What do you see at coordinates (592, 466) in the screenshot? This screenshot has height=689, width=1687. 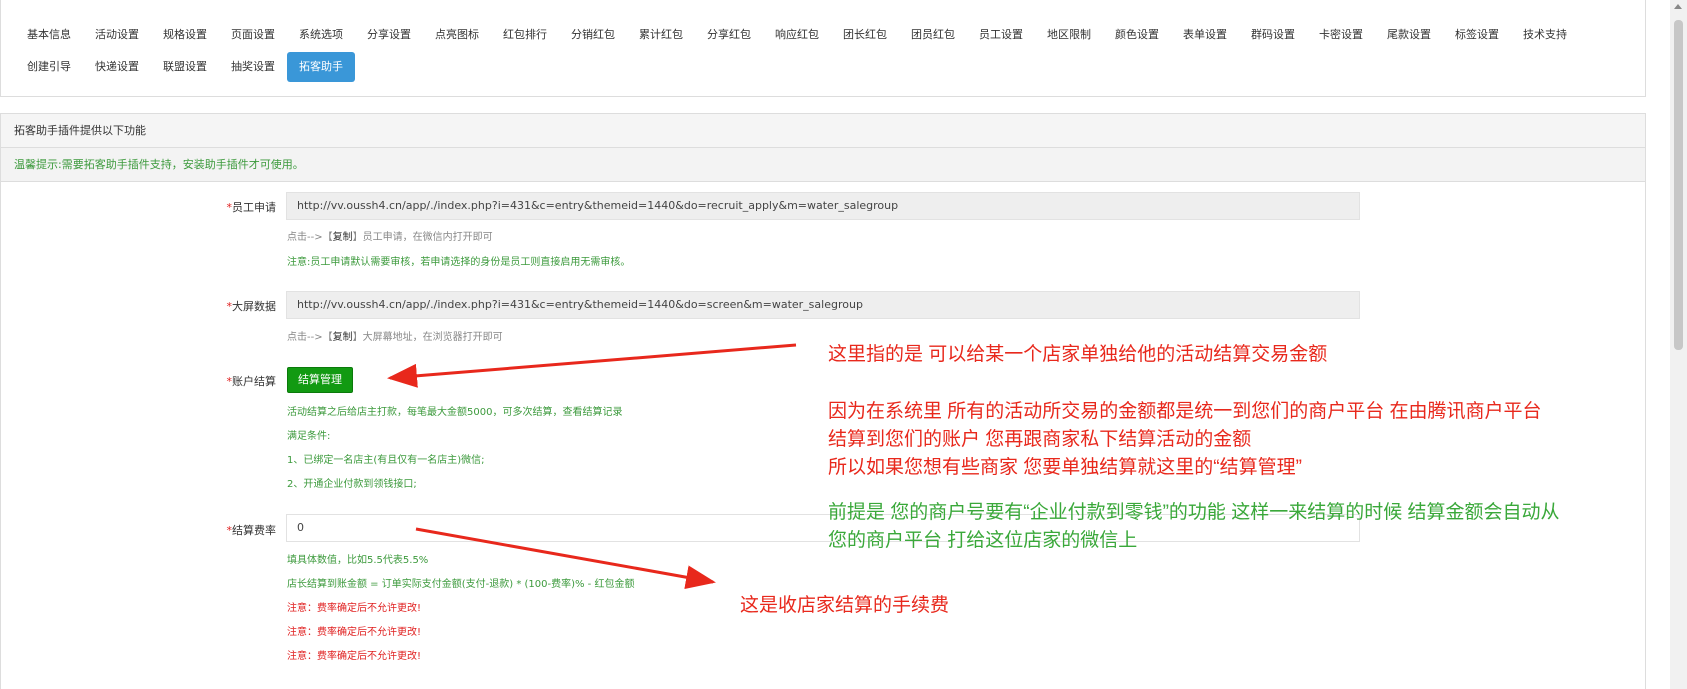 I see `annotation-arrows` at bounding box center [592, 466].